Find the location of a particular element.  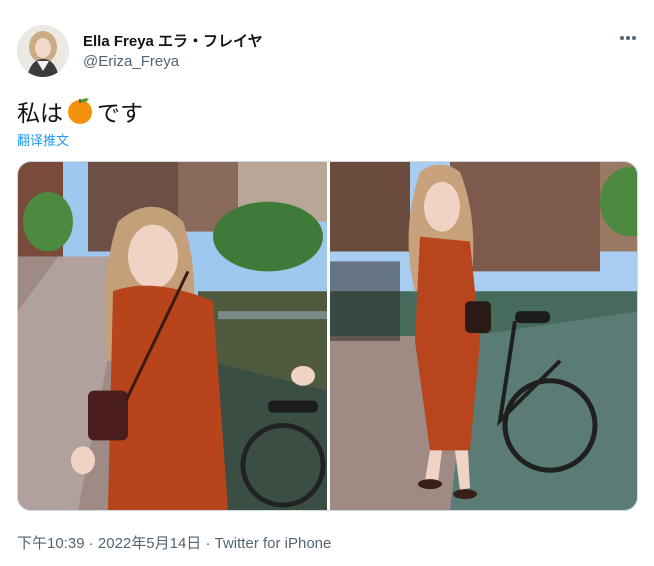

tweet-text-after: です is located at coordinates (120, 113).